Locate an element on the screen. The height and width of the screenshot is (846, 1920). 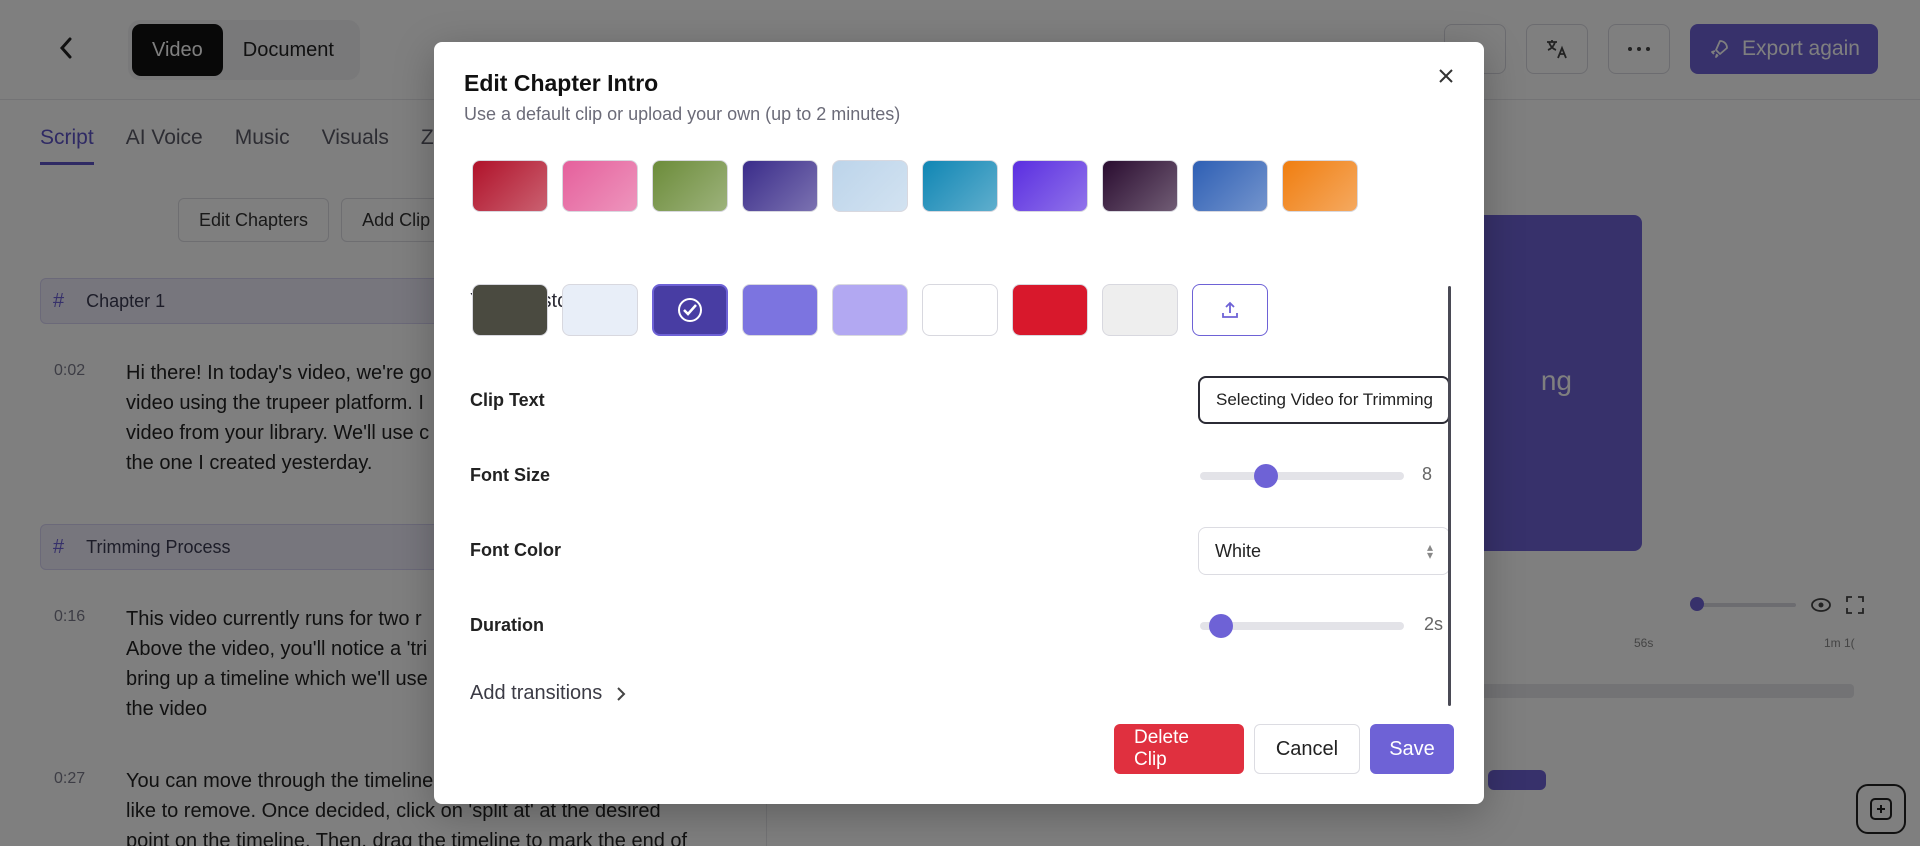
default-clips is located at coordinates (915, 186).